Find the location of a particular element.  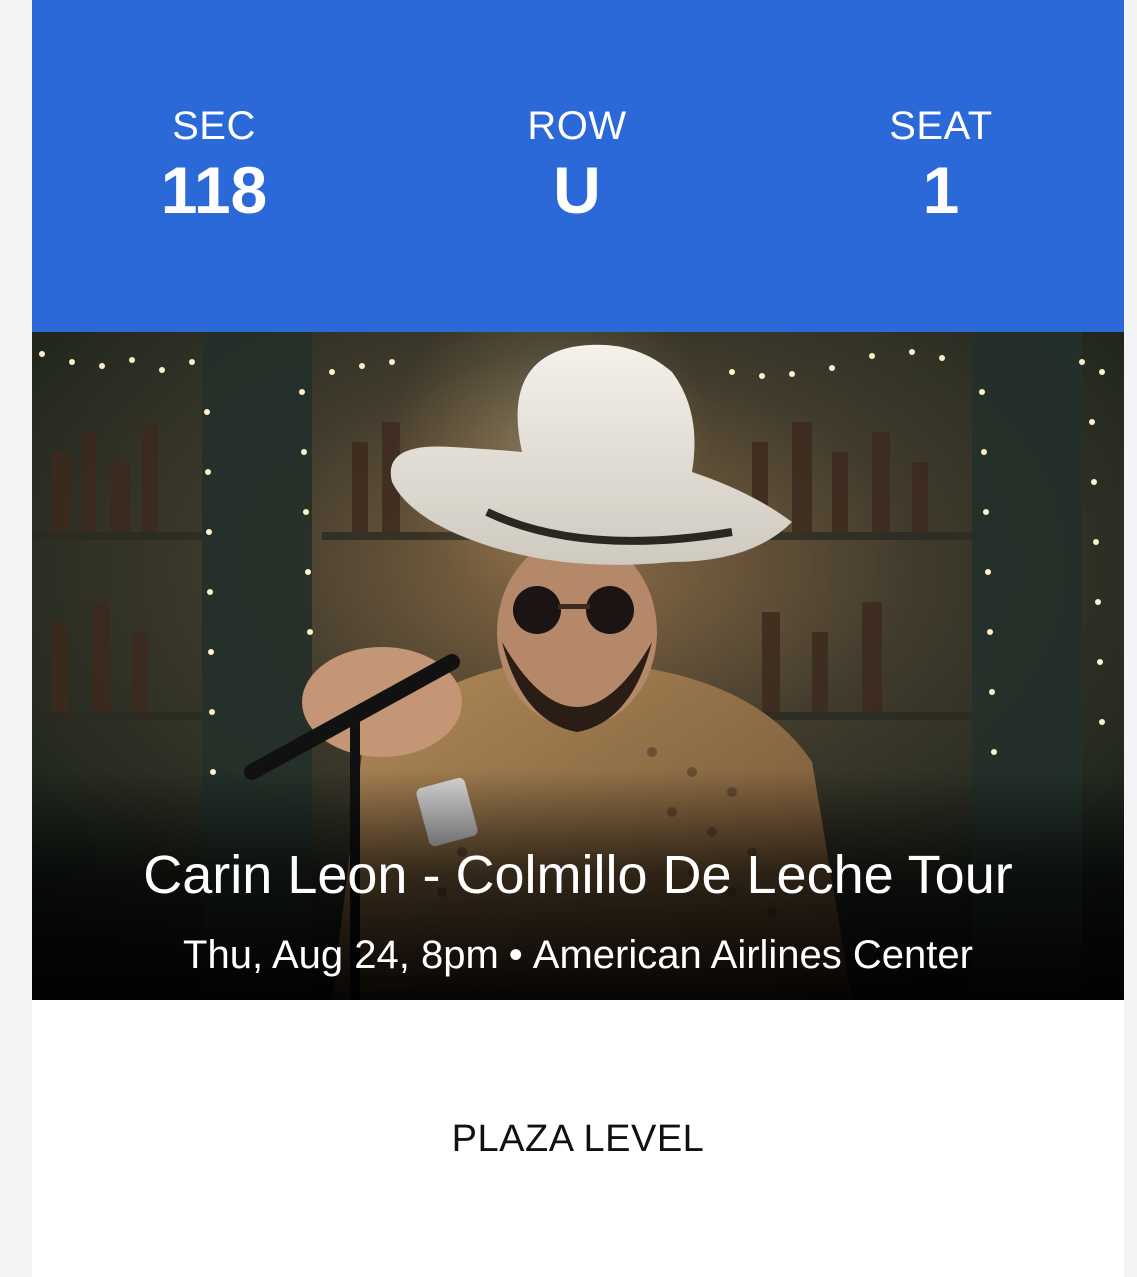

row-value: U is located at coordinates (577, 190).